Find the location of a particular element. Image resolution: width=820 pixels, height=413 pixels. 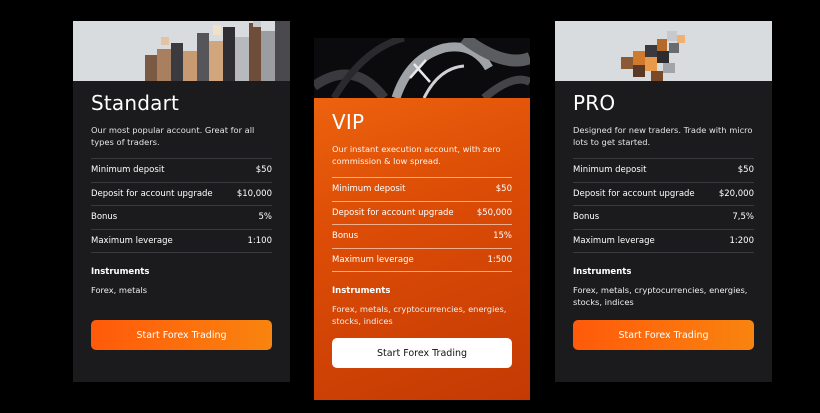

table-row: Maximum leverage 1:500 is located at coordinates (422, 259).